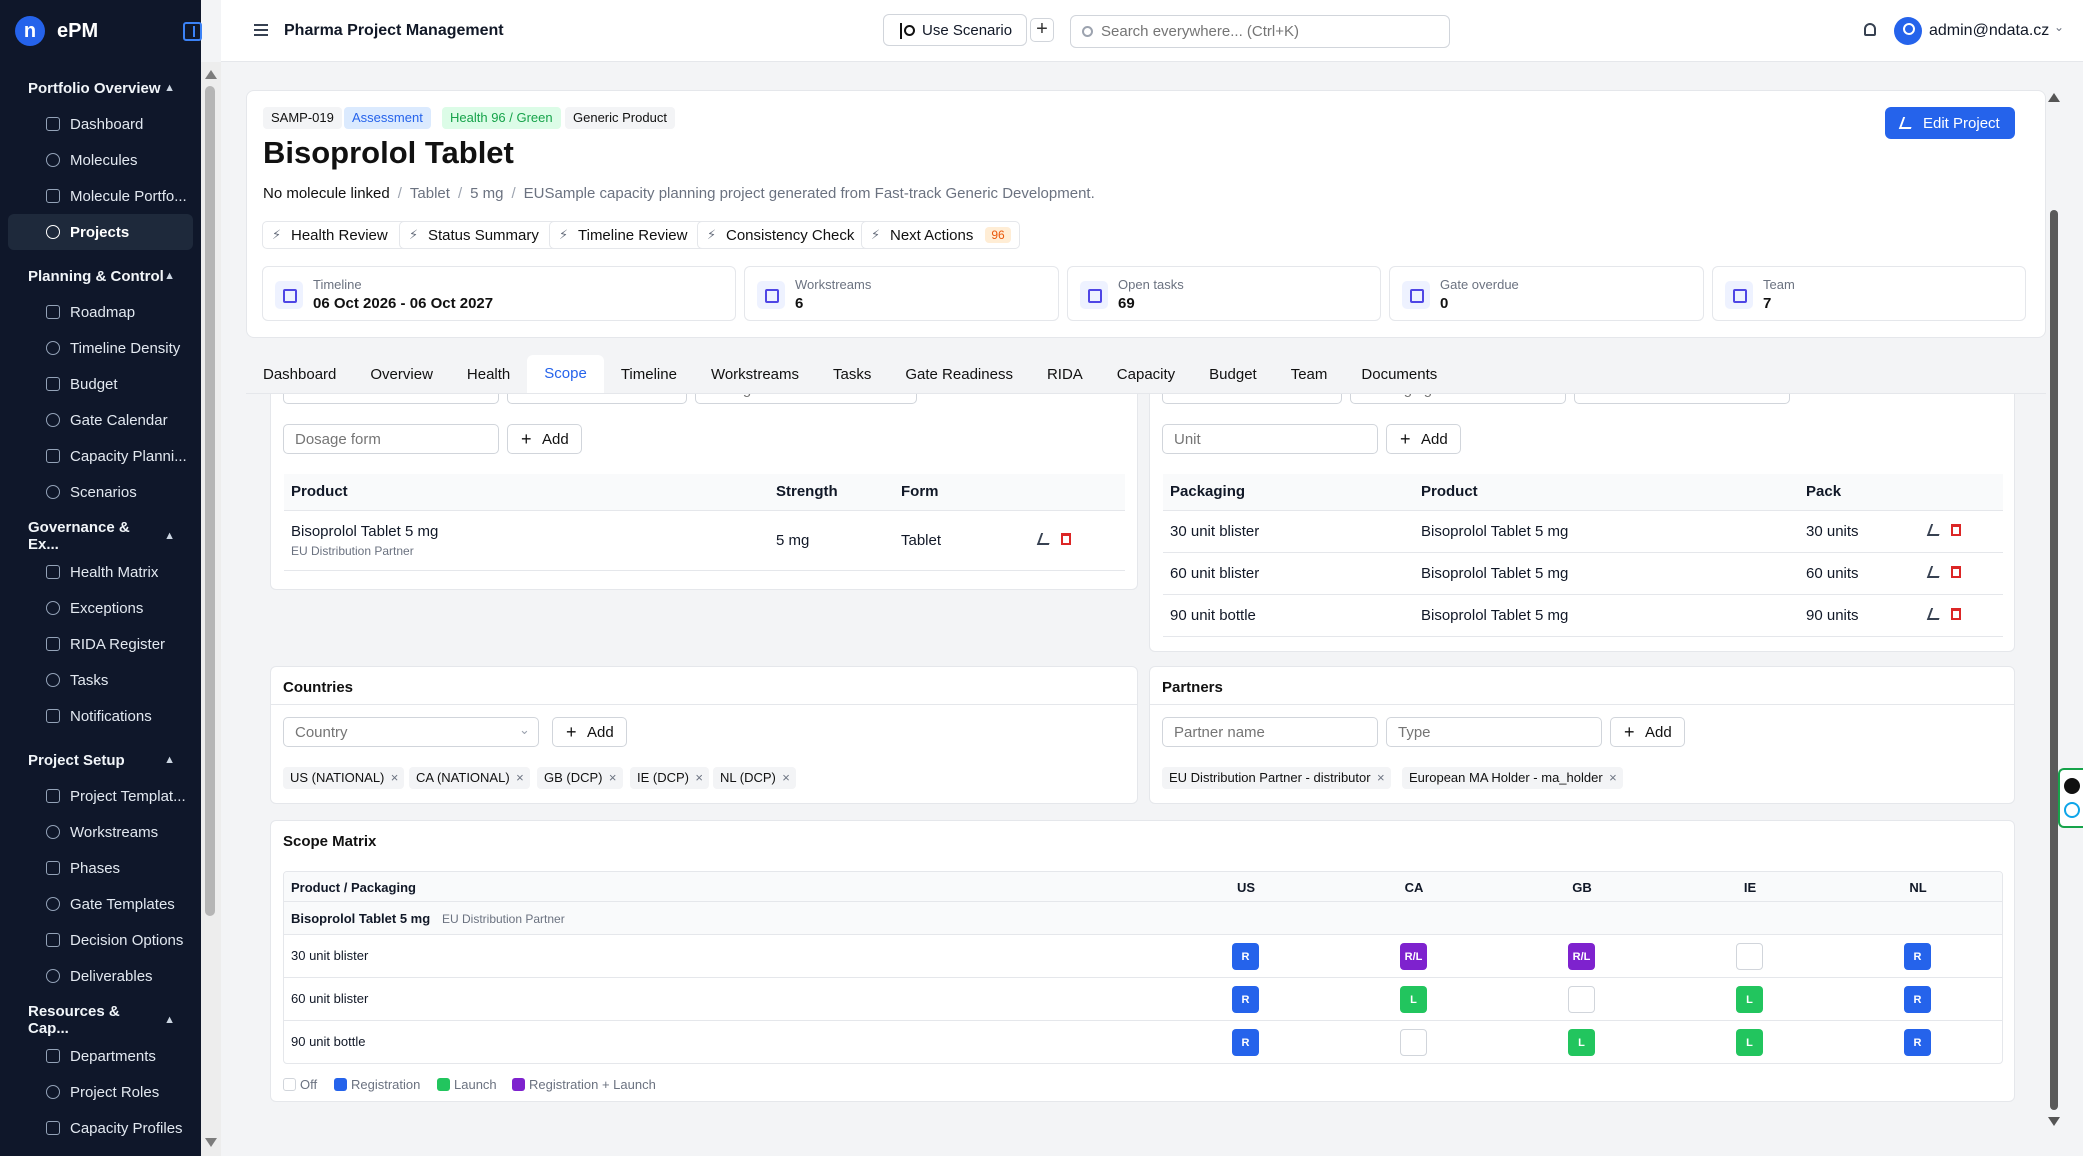 This screenshot has width=2083, height=1156. What do you see at coordinates (1950, 123) in the screenshot?
I see `edit-project-button: Edit Project` at bounding box center [1950, 123].